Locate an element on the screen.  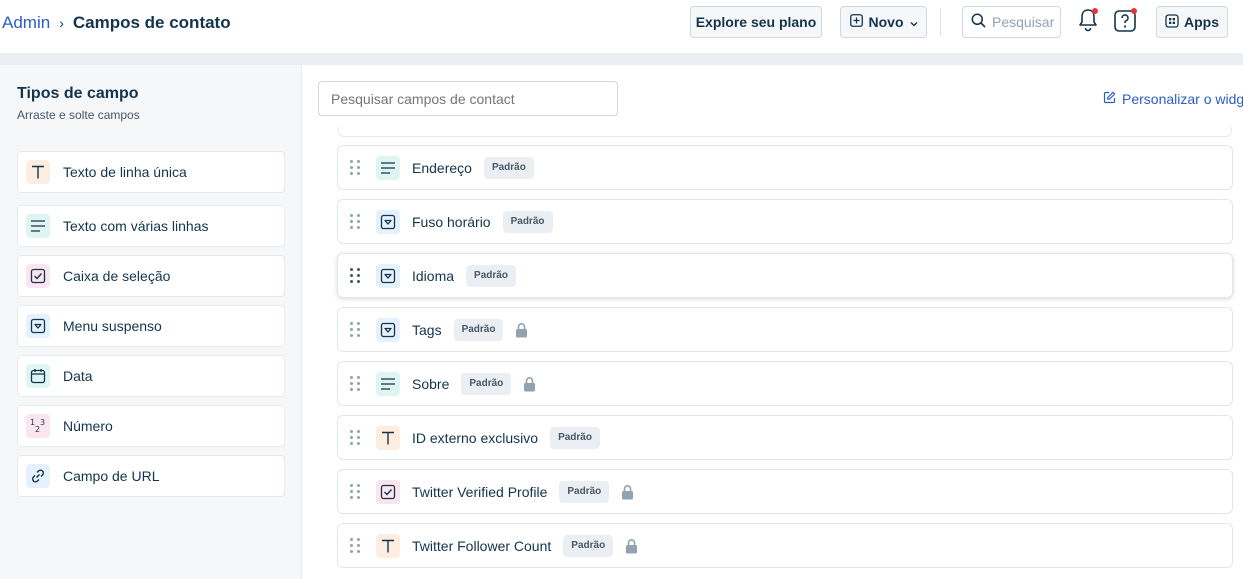
new-button: Novo is located at coordinates (883, 22).